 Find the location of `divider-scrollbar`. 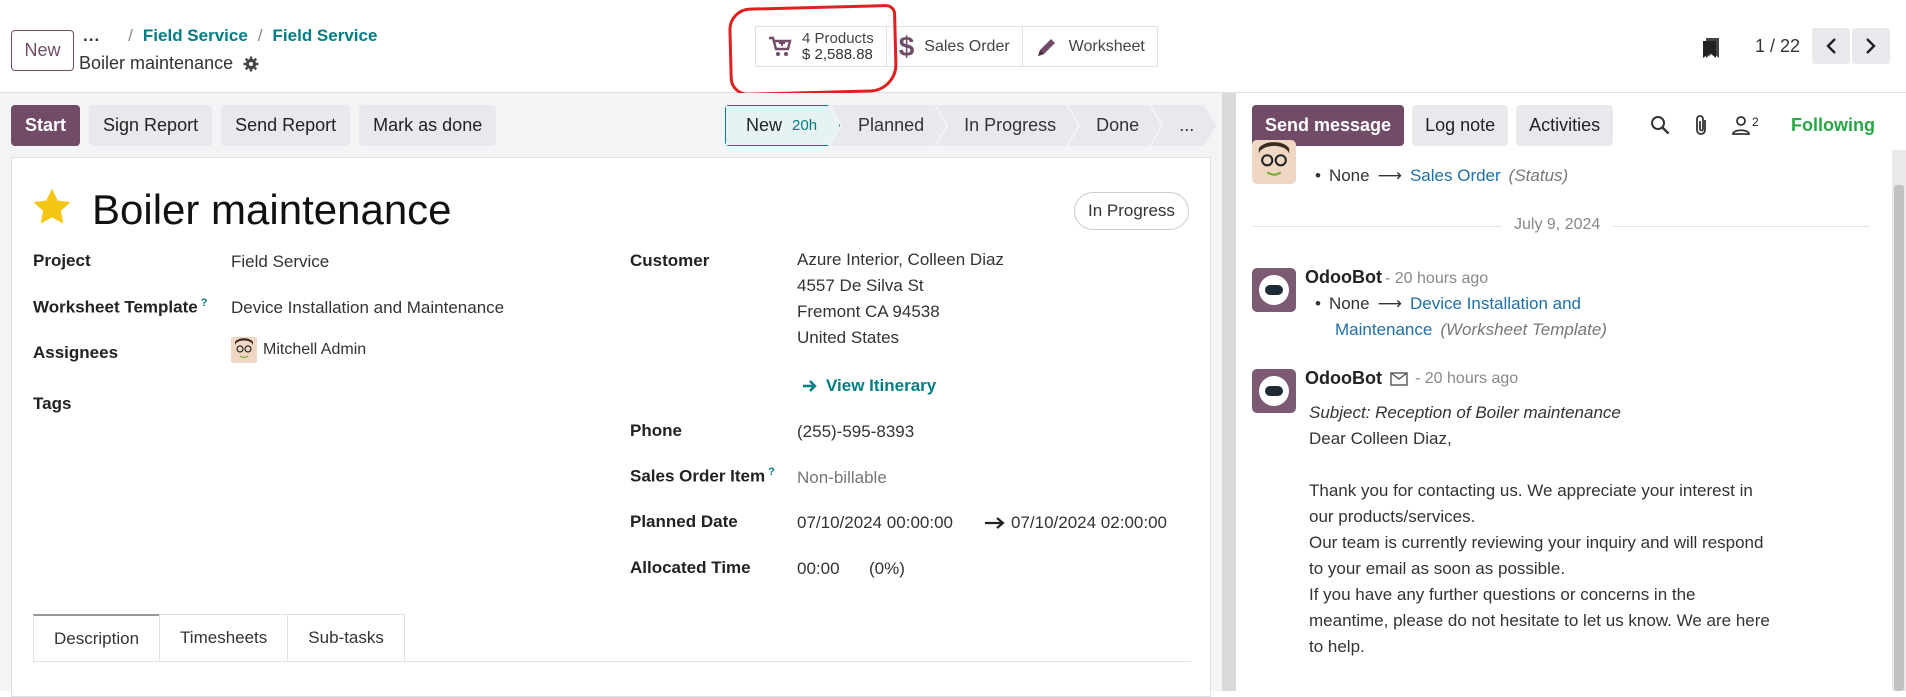

divider-scrollbar is located at coordinates (1229, 392).